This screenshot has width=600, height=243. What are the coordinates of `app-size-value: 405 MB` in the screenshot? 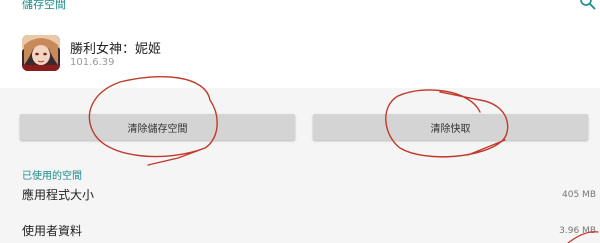 It's located at (579, 195).